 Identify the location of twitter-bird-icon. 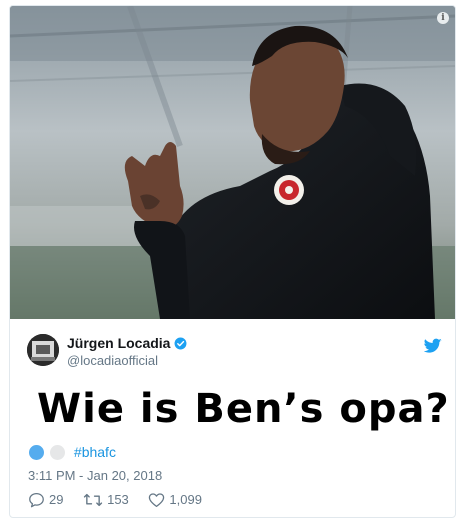
(433, 346).